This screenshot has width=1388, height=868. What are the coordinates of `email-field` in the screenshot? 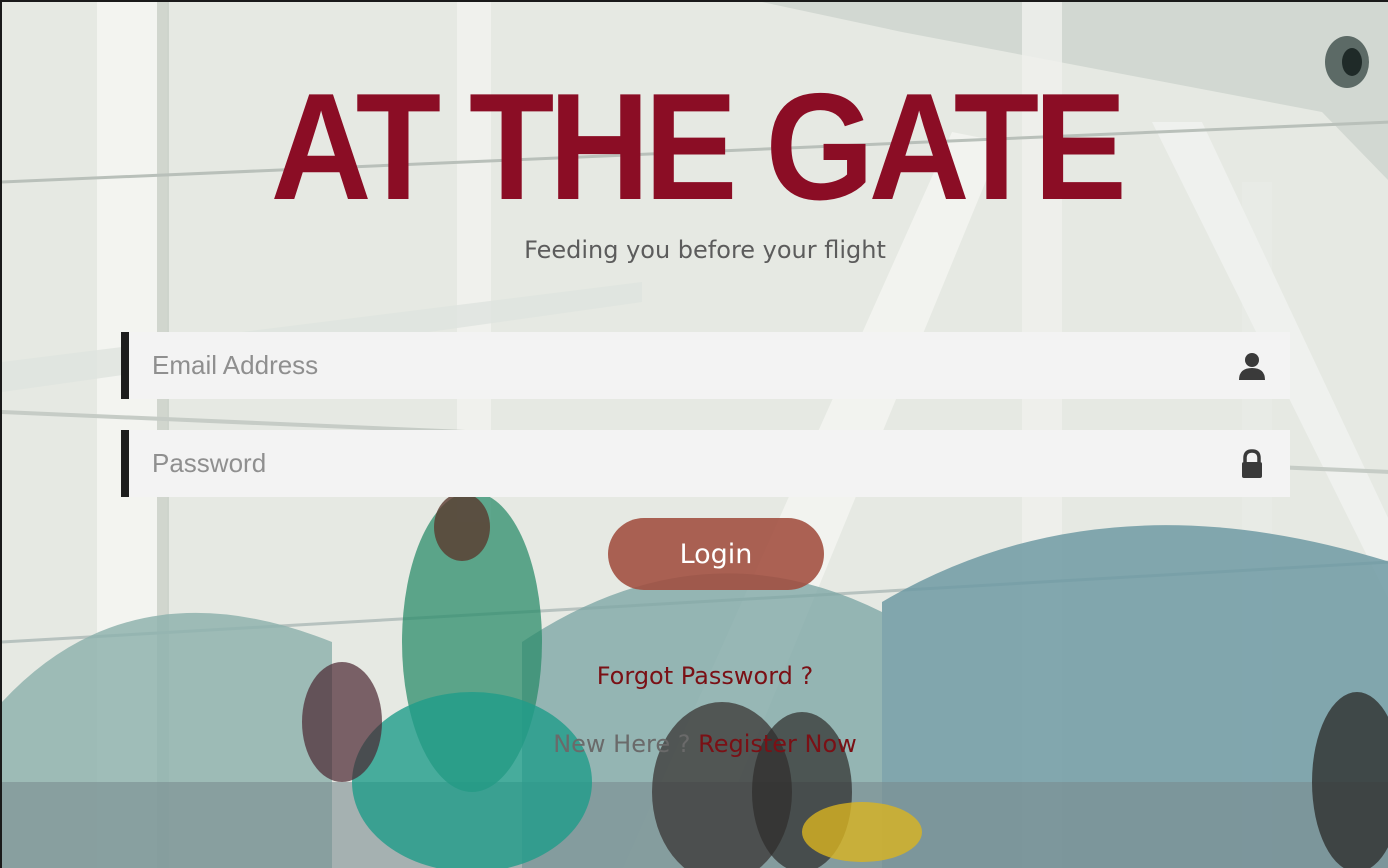 It's located at (705, 365).